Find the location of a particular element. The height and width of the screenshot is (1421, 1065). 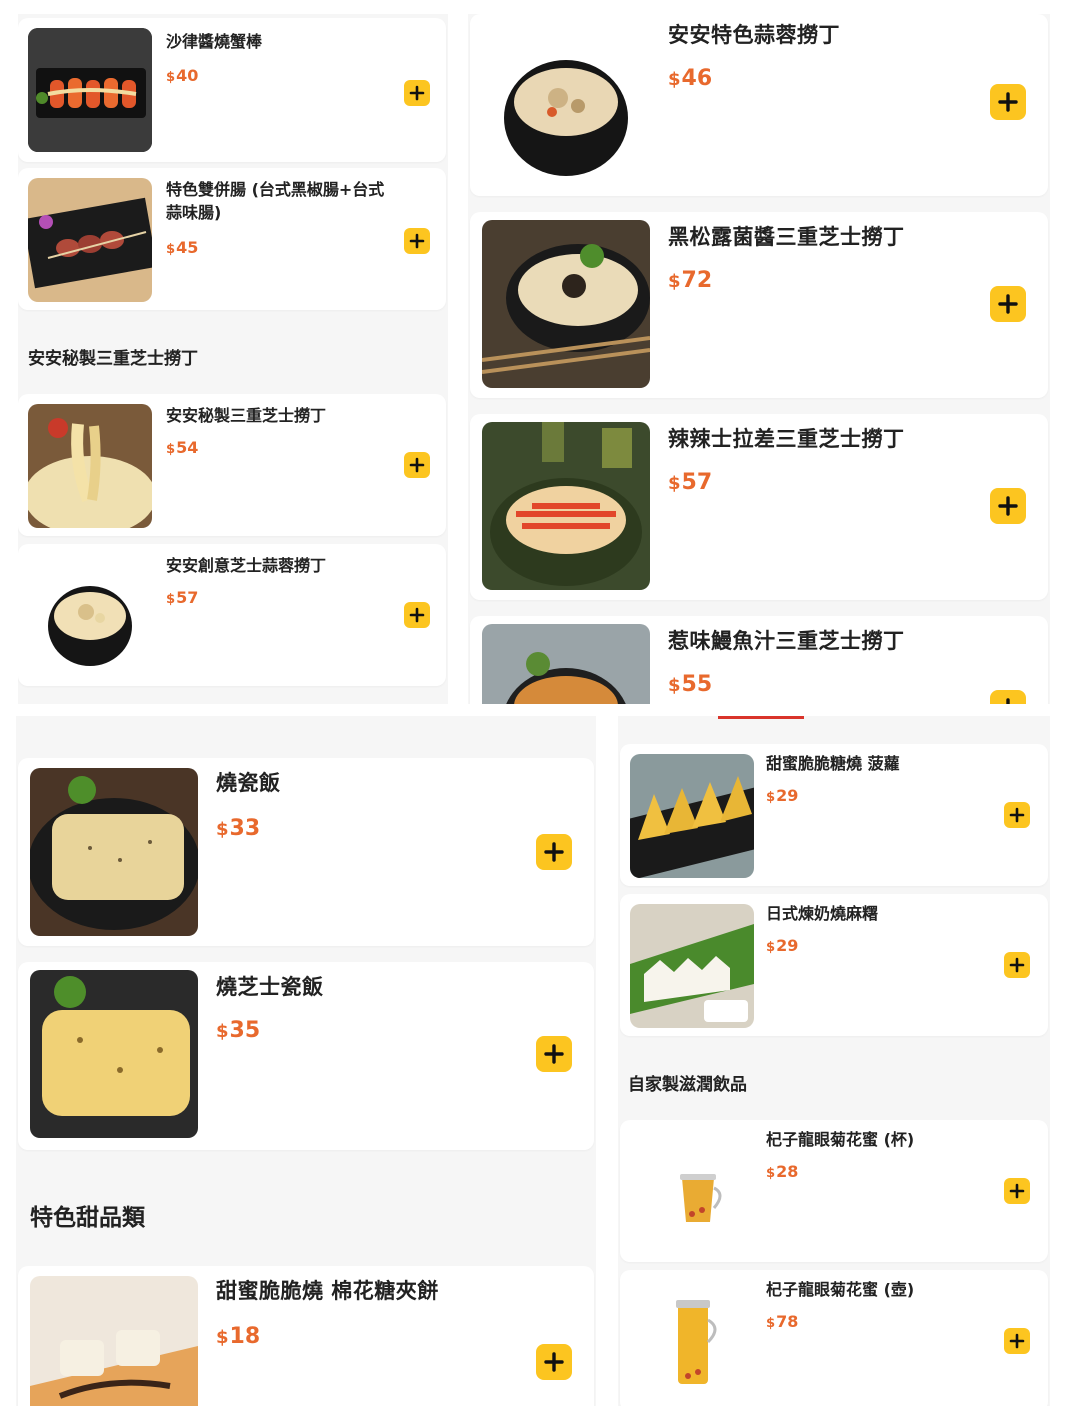

cheese-noodle-photo is located at coordinates (90, 466).